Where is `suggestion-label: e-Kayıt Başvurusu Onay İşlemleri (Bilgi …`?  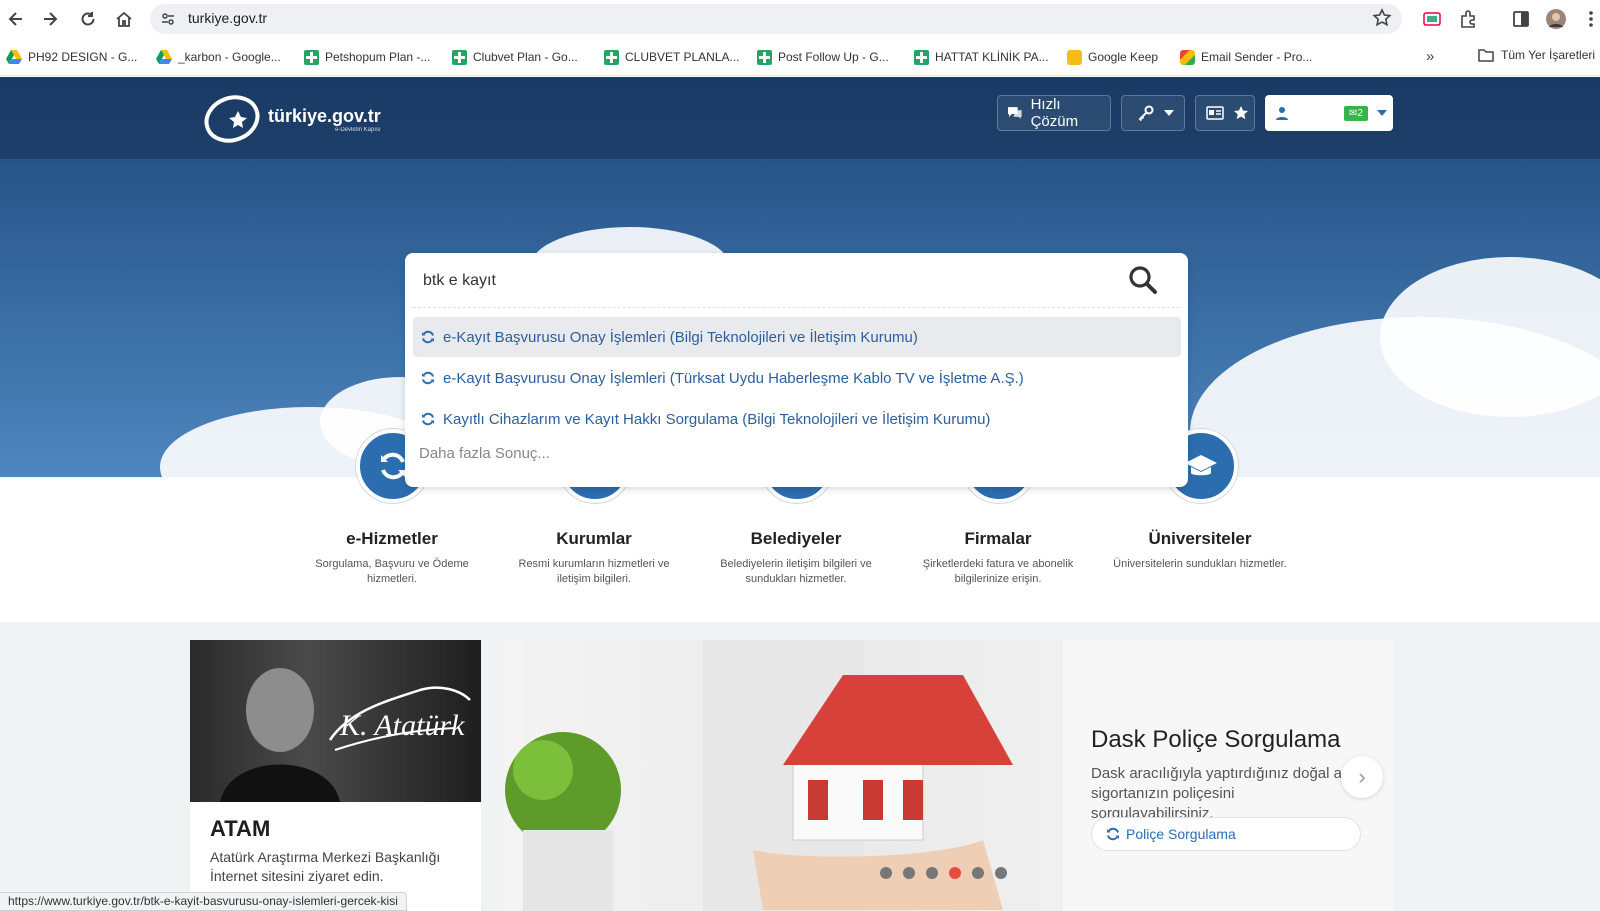
suggestion-label: e-Kayıt Başvurusu Onay İşlemleri (Bilgi … is located at coordinates (680, 337).